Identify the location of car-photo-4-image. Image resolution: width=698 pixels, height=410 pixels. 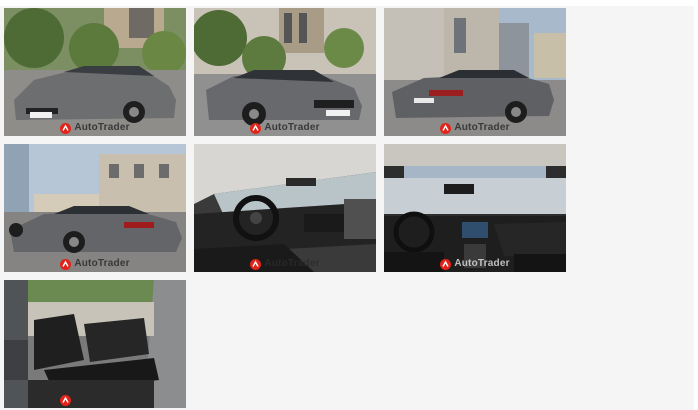
(95, 208).